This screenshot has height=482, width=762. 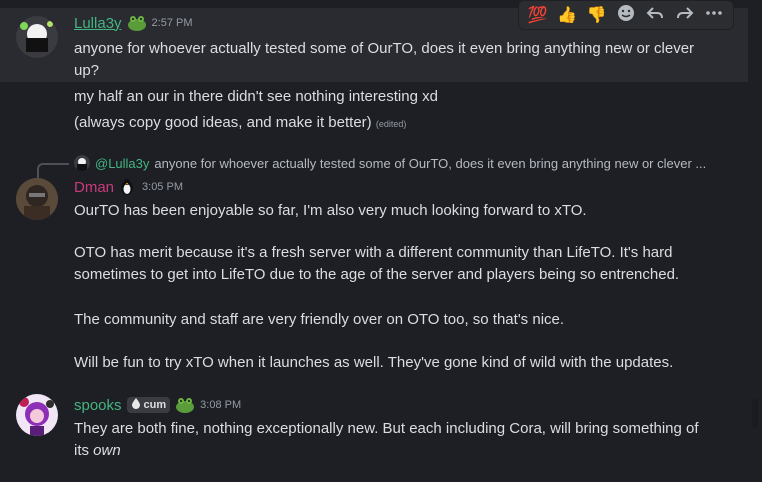 I want to click on reply-username: @Lulla3y, so click(x=122, y=163).